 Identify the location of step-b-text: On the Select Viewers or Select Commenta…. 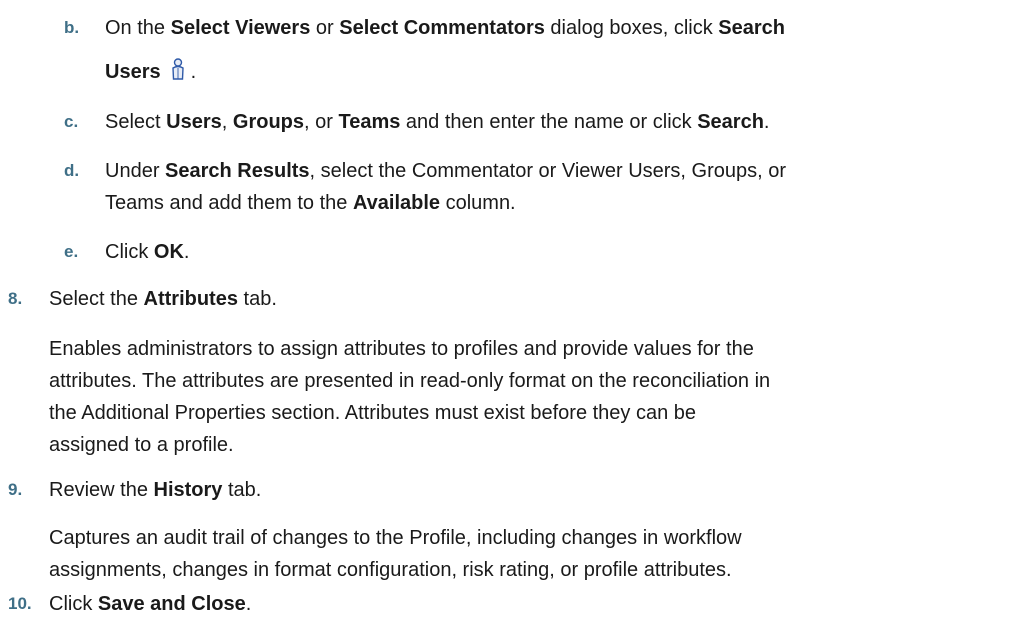
(539, 28).